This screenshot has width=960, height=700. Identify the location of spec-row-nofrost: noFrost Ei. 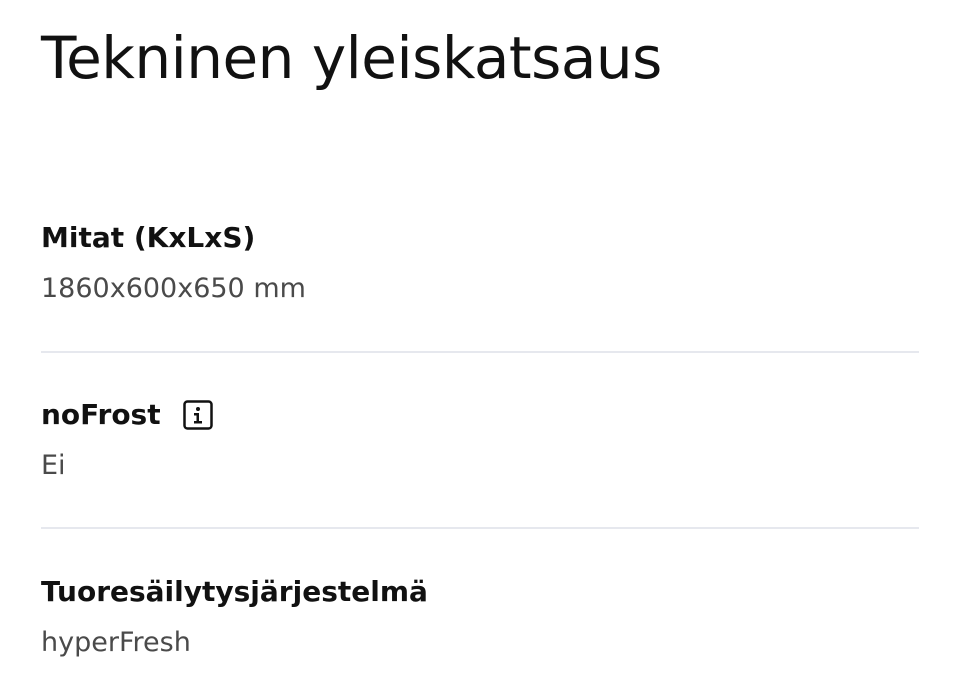
(480, 447).